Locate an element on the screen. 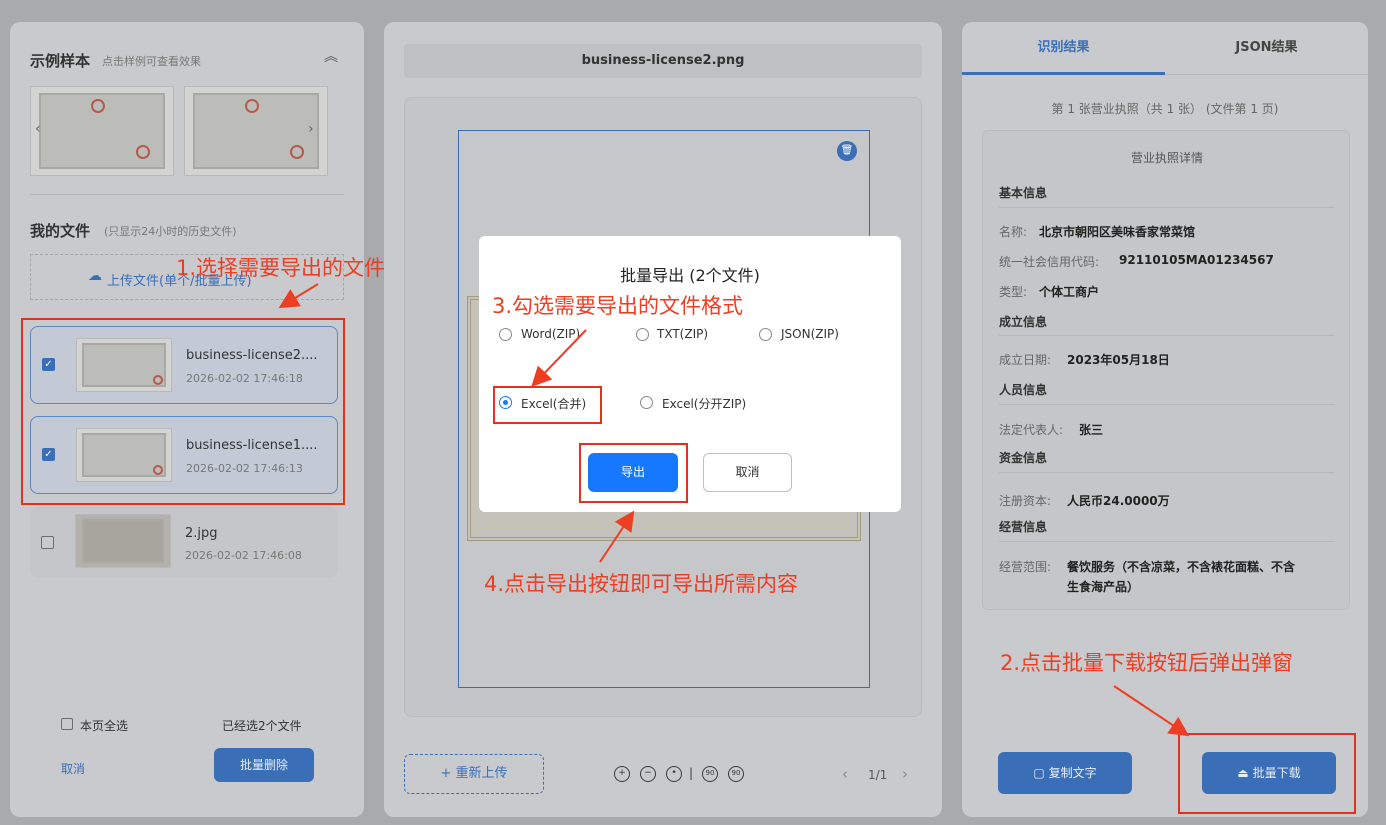 The image size is (1386, 825). arrow-step4 is located at coordinates (617, 536).